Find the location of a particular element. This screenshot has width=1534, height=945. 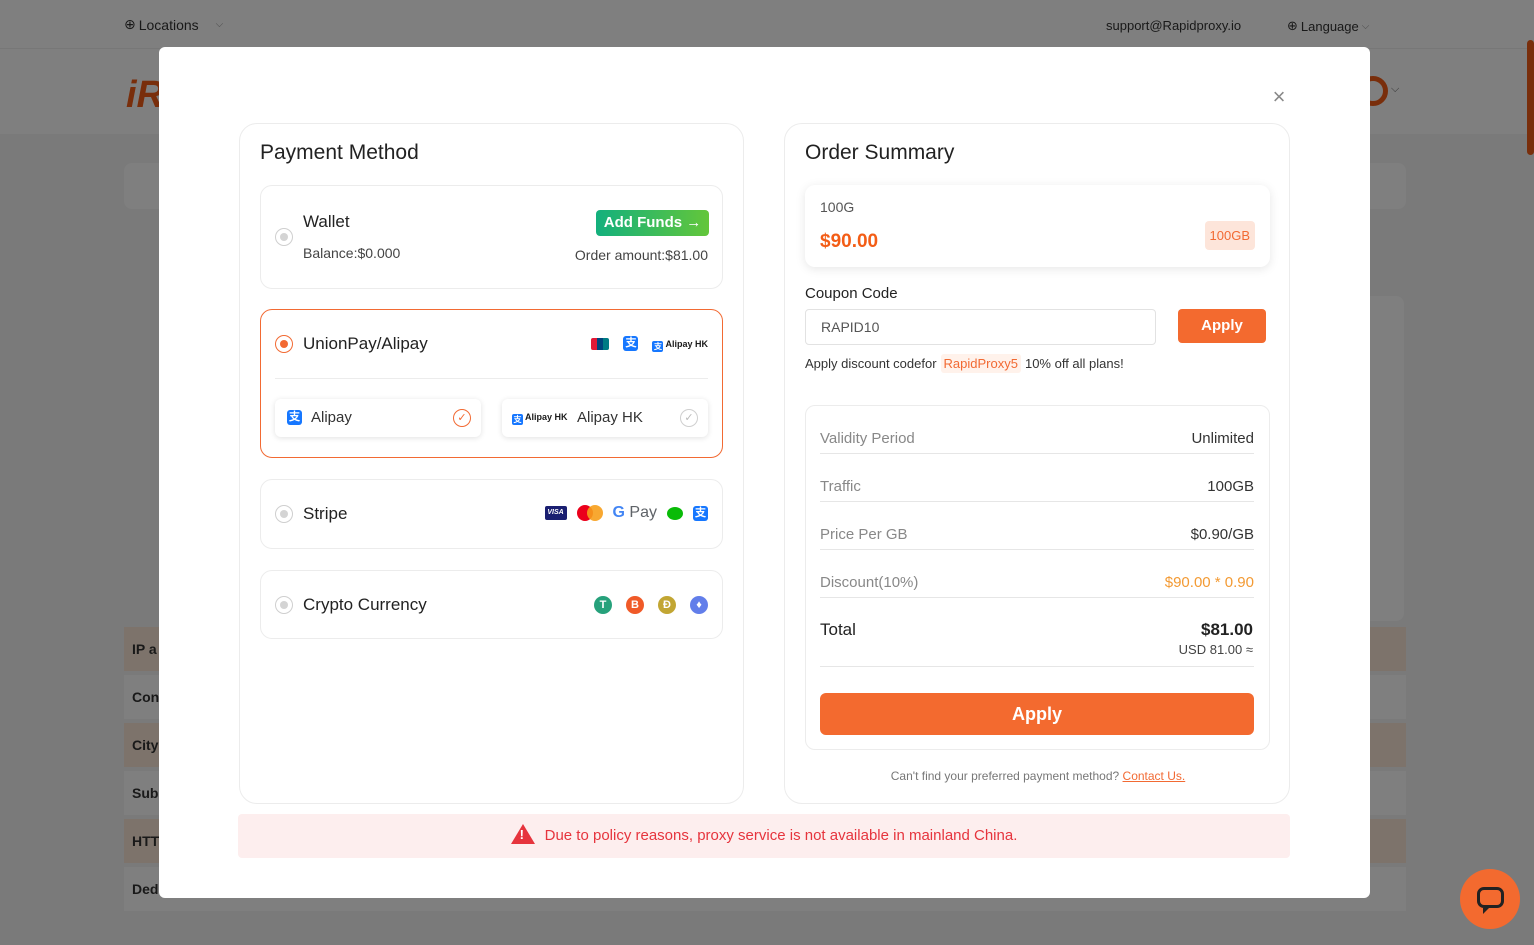

alipay-hk-label: Alipay HK is located at coordinates (610, 417).